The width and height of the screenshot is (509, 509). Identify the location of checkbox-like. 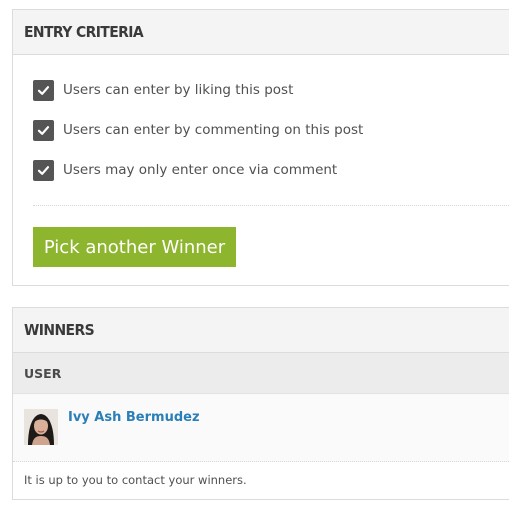
(43, 90).